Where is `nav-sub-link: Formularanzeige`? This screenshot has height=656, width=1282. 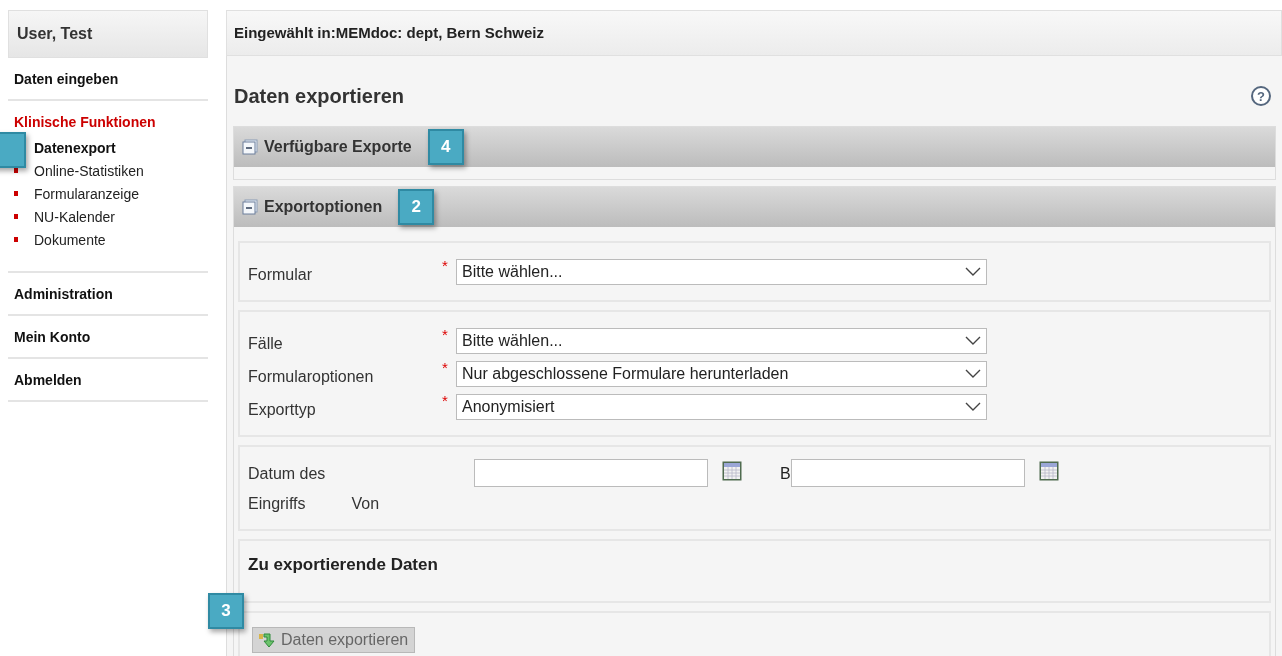
nav-sub-link: Formularanzeige is located at coordinates (87, 193).